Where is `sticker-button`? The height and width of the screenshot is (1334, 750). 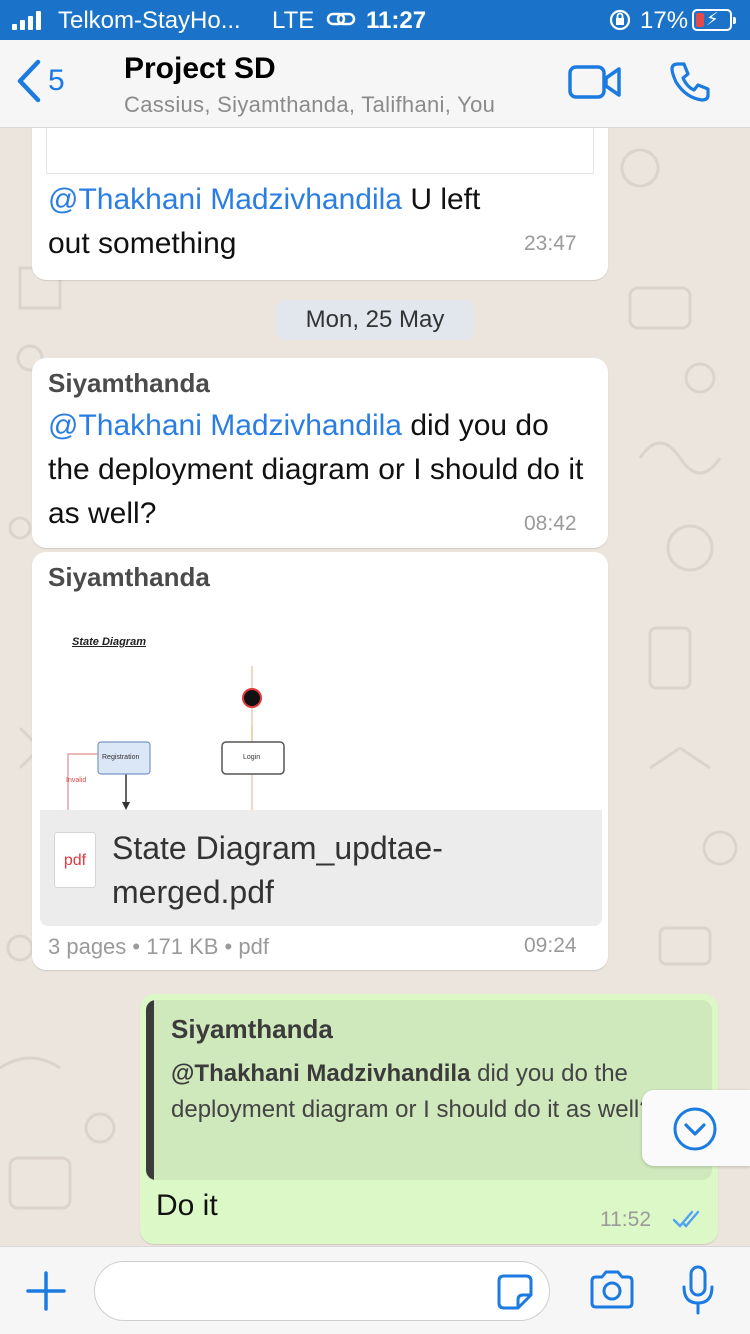 sticker-button is located at coordinates (515, 1294).